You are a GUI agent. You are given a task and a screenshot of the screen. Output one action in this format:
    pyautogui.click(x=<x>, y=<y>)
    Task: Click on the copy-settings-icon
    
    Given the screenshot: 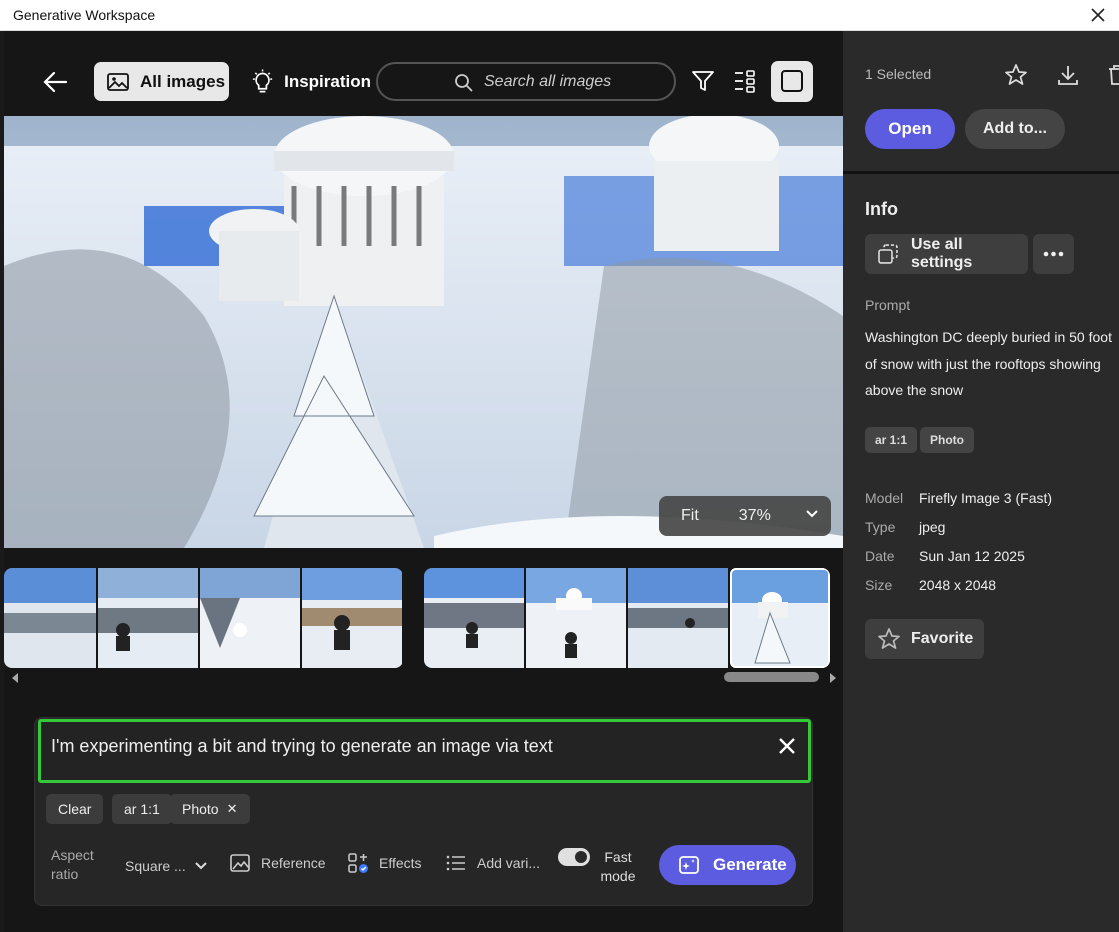 What is the action you would take?
    pyautogui.click(x=888, y=254)
    